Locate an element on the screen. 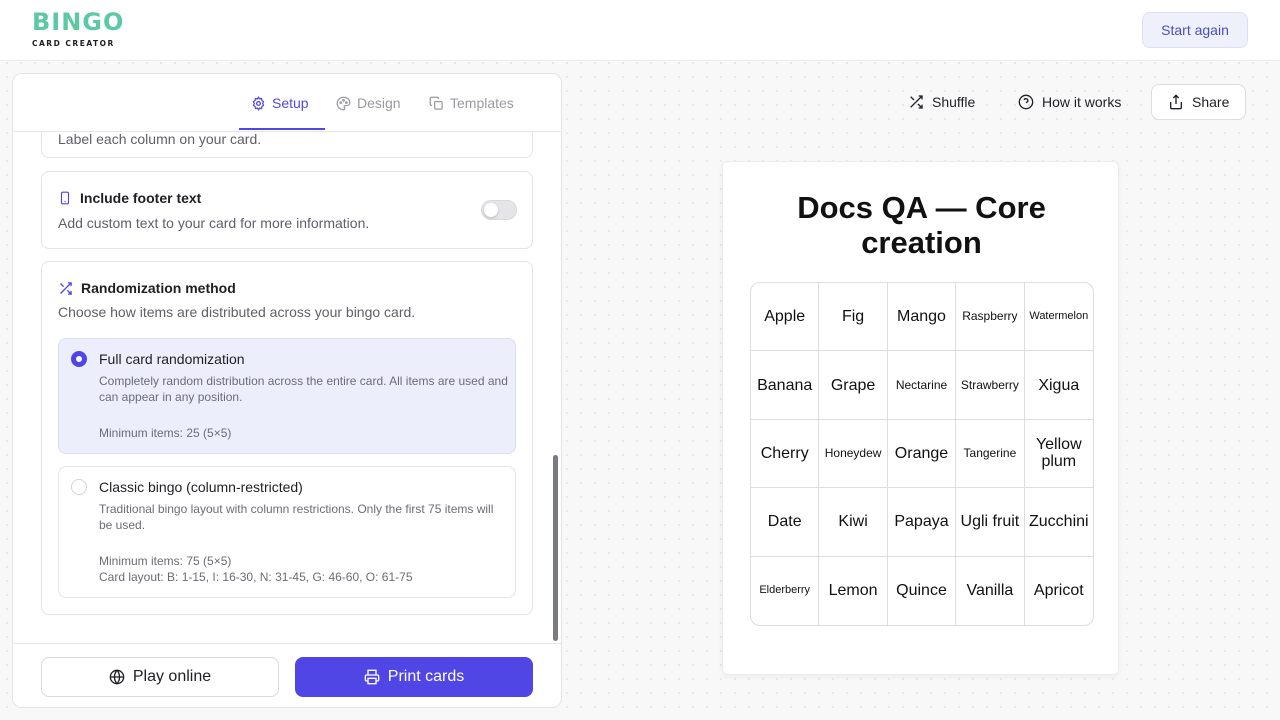 The width and height of the screenshot is (1280, 720). column-labels-card: Label each column on your card. is located at coordinates (287, 145).